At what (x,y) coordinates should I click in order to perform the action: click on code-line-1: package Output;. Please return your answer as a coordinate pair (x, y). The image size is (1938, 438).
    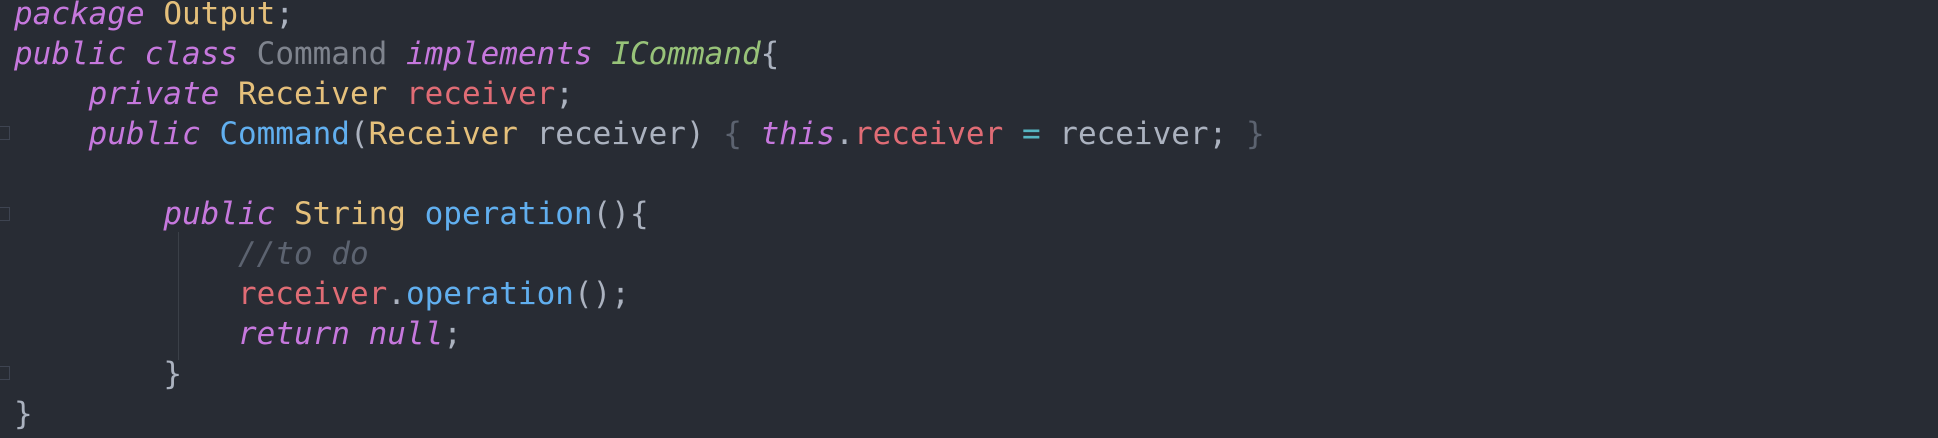
    Looking at the image, I should click on (154, 17).